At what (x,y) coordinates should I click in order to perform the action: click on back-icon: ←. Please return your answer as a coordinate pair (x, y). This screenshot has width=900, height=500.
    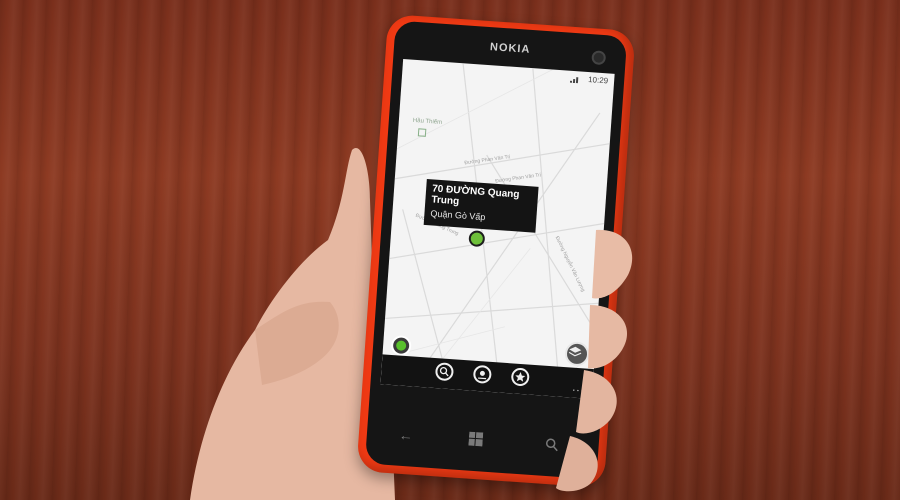
    Looking at the image, I should click on (405, 435).